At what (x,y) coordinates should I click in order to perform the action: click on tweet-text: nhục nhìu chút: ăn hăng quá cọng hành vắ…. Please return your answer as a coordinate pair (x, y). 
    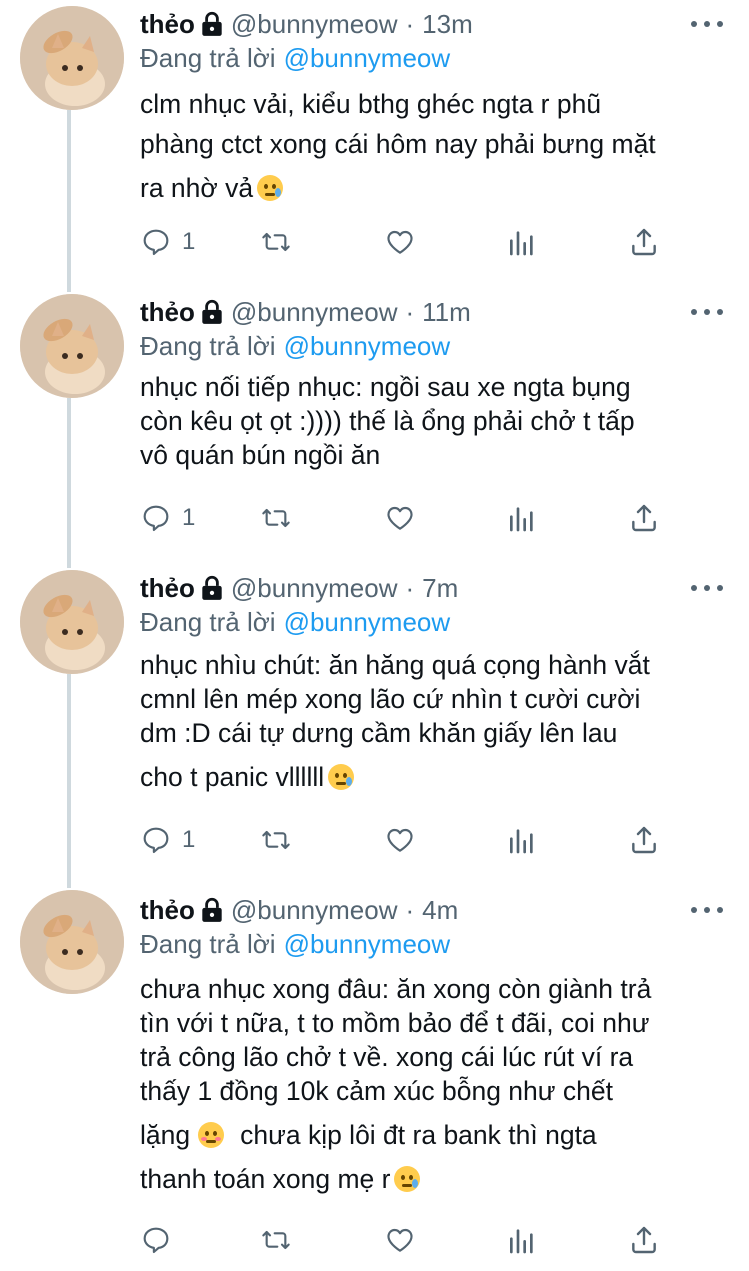
    Looking at the image, I should click on (431, 721).